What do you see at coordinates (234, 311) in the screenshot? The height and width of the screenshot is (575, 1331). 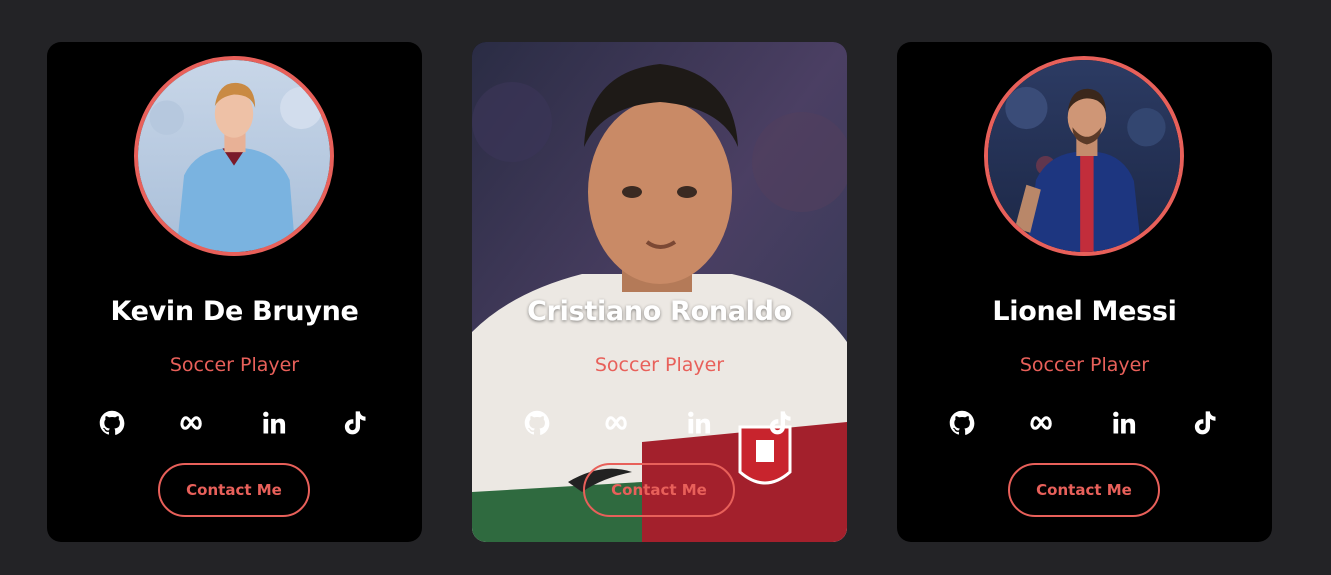 I see `player-name: Kevin De Bruyne` at bounding box center [234, 311].